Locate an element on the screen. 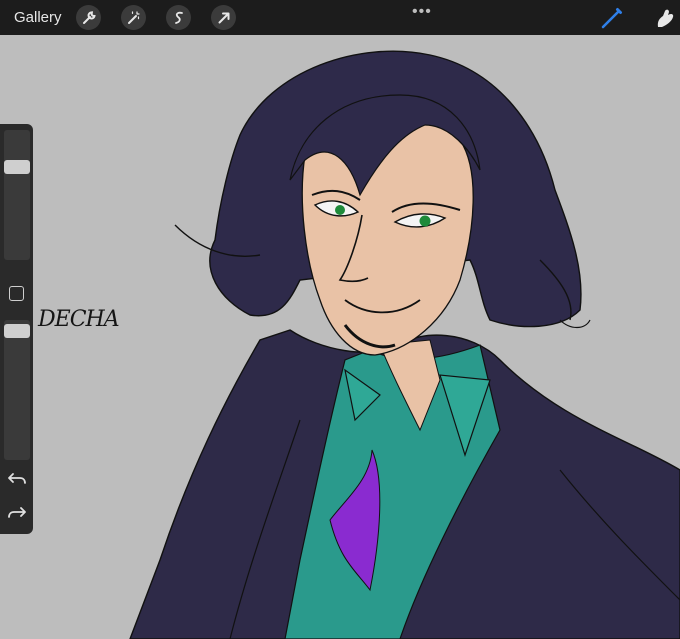 The height and width of the screenshot is (639, 680). gallery-button: Gallery is located at coordinates (38, 17).